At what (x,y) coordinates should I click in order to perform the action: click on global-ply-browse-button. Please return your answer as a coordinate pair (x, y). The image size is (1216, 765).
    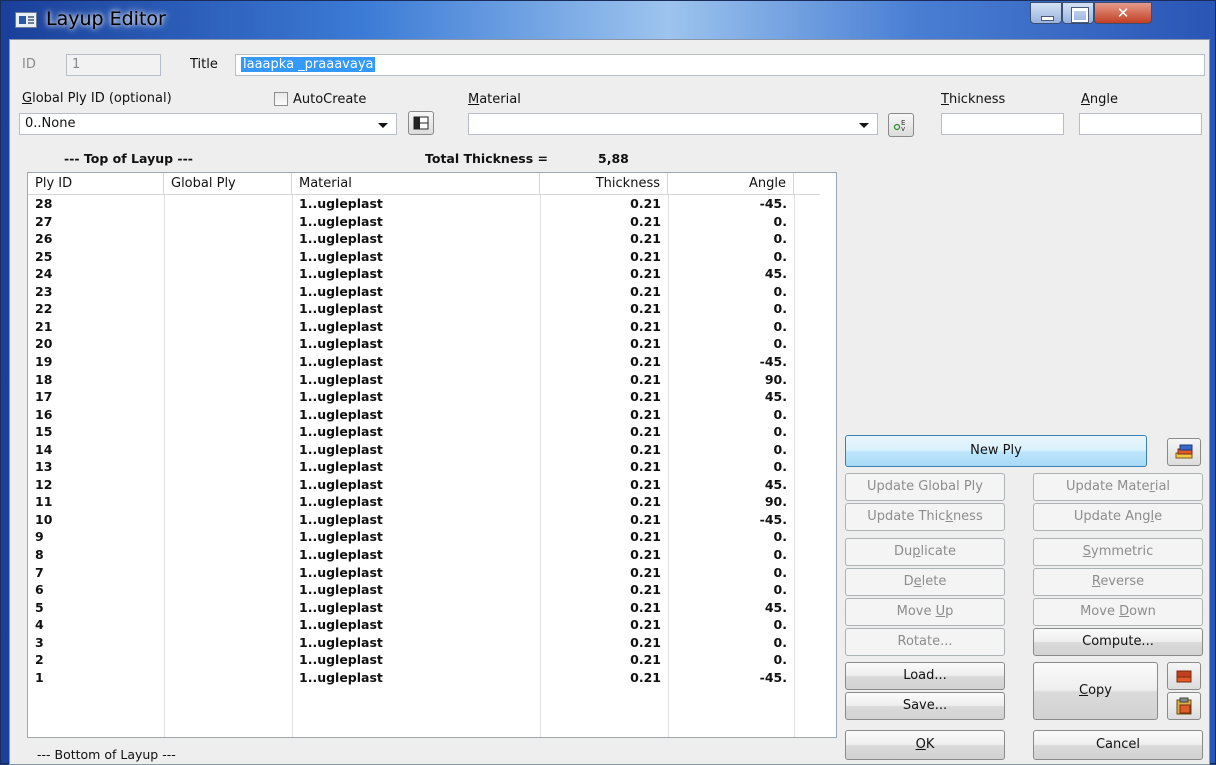
    Looking at the image, I should click on (421, 123).